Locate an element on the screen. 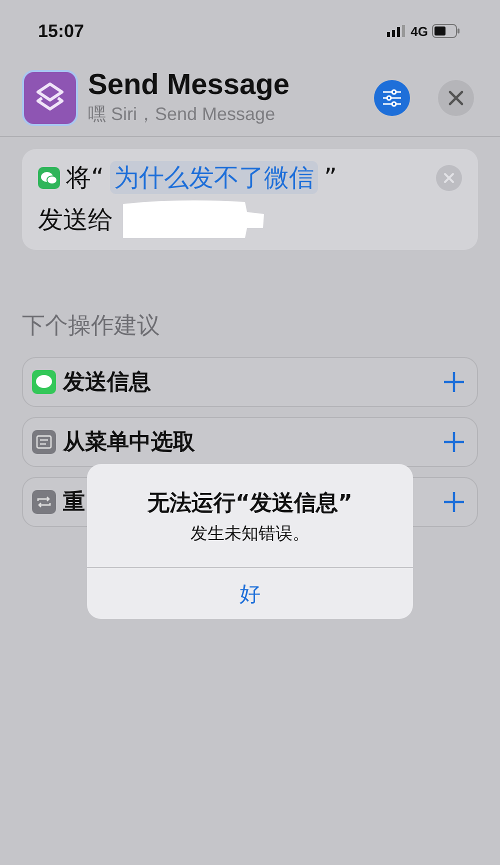 This screenshot has height=865, width=500. close-icon is located at coordinates (456, 98).